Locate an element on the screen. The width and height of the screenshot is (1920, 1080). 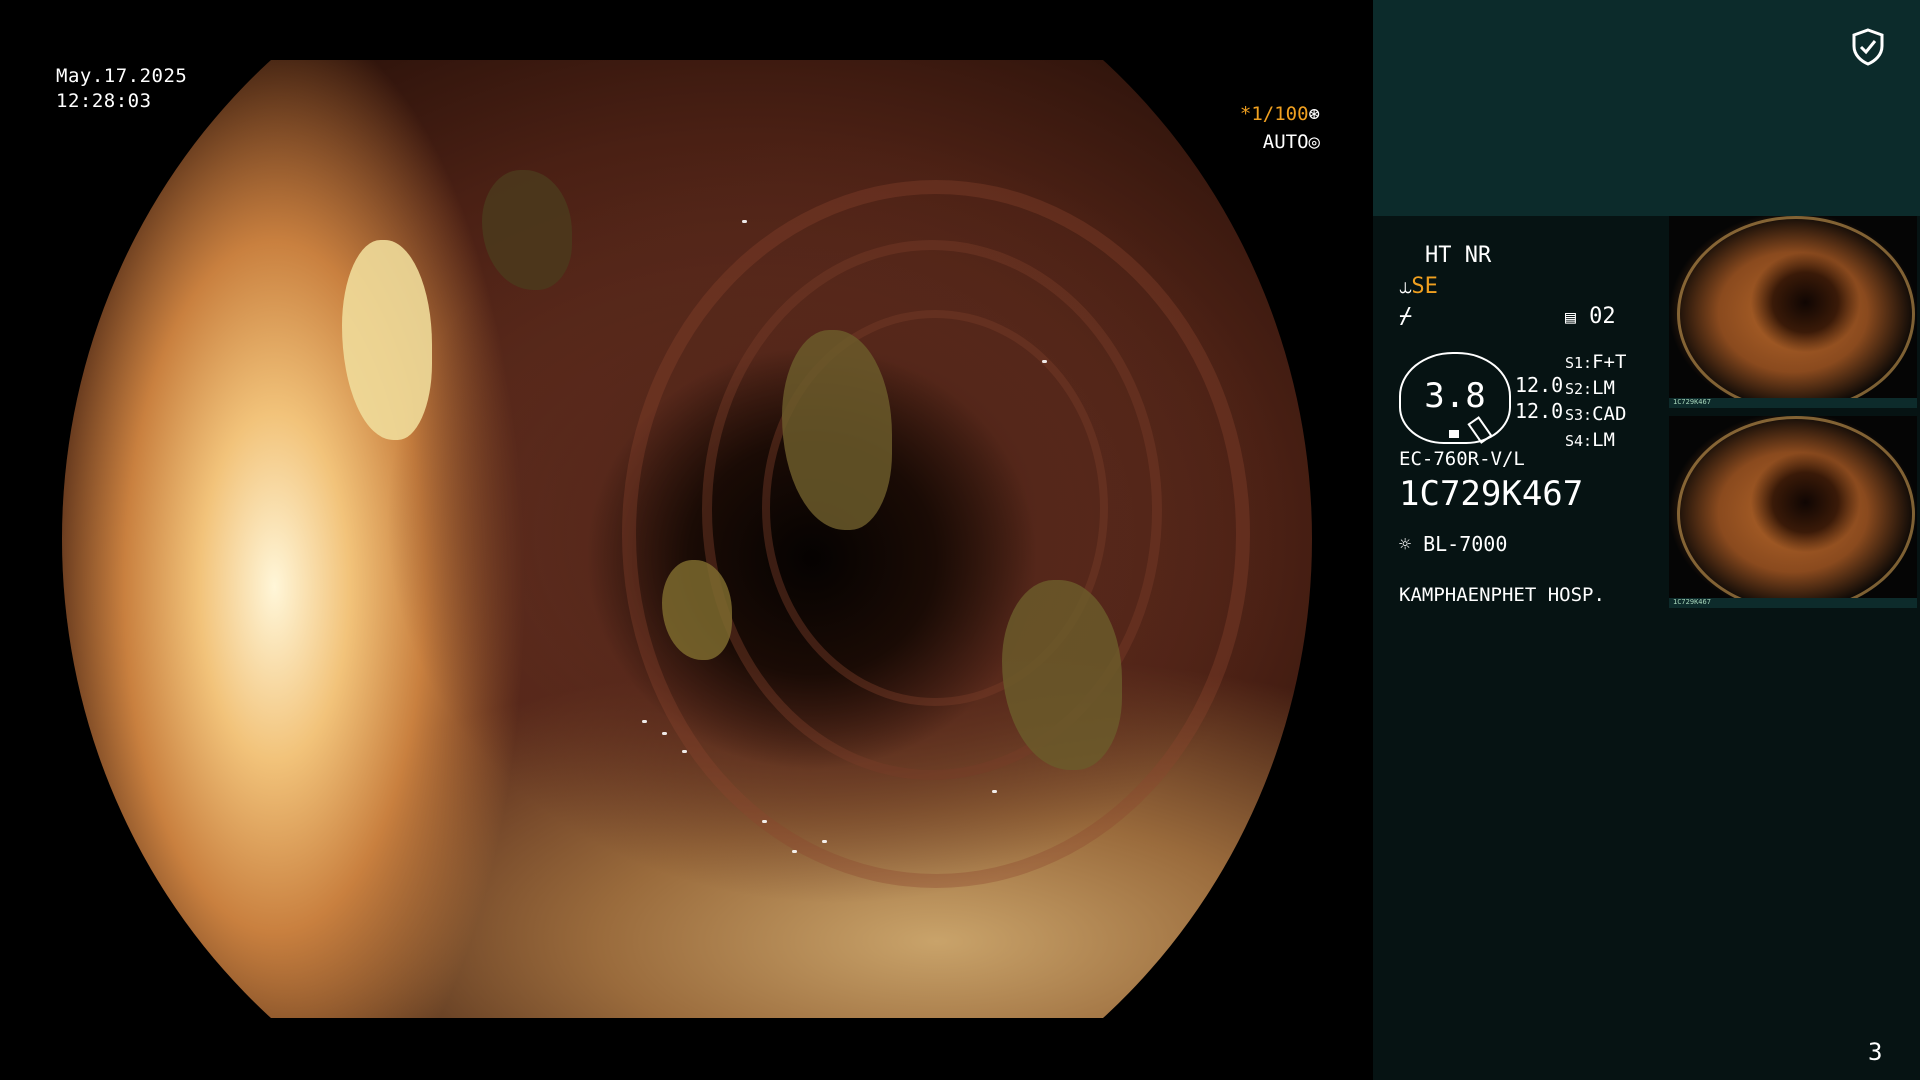
slot-item: S4:LM is located at coordinates (1595, 441).